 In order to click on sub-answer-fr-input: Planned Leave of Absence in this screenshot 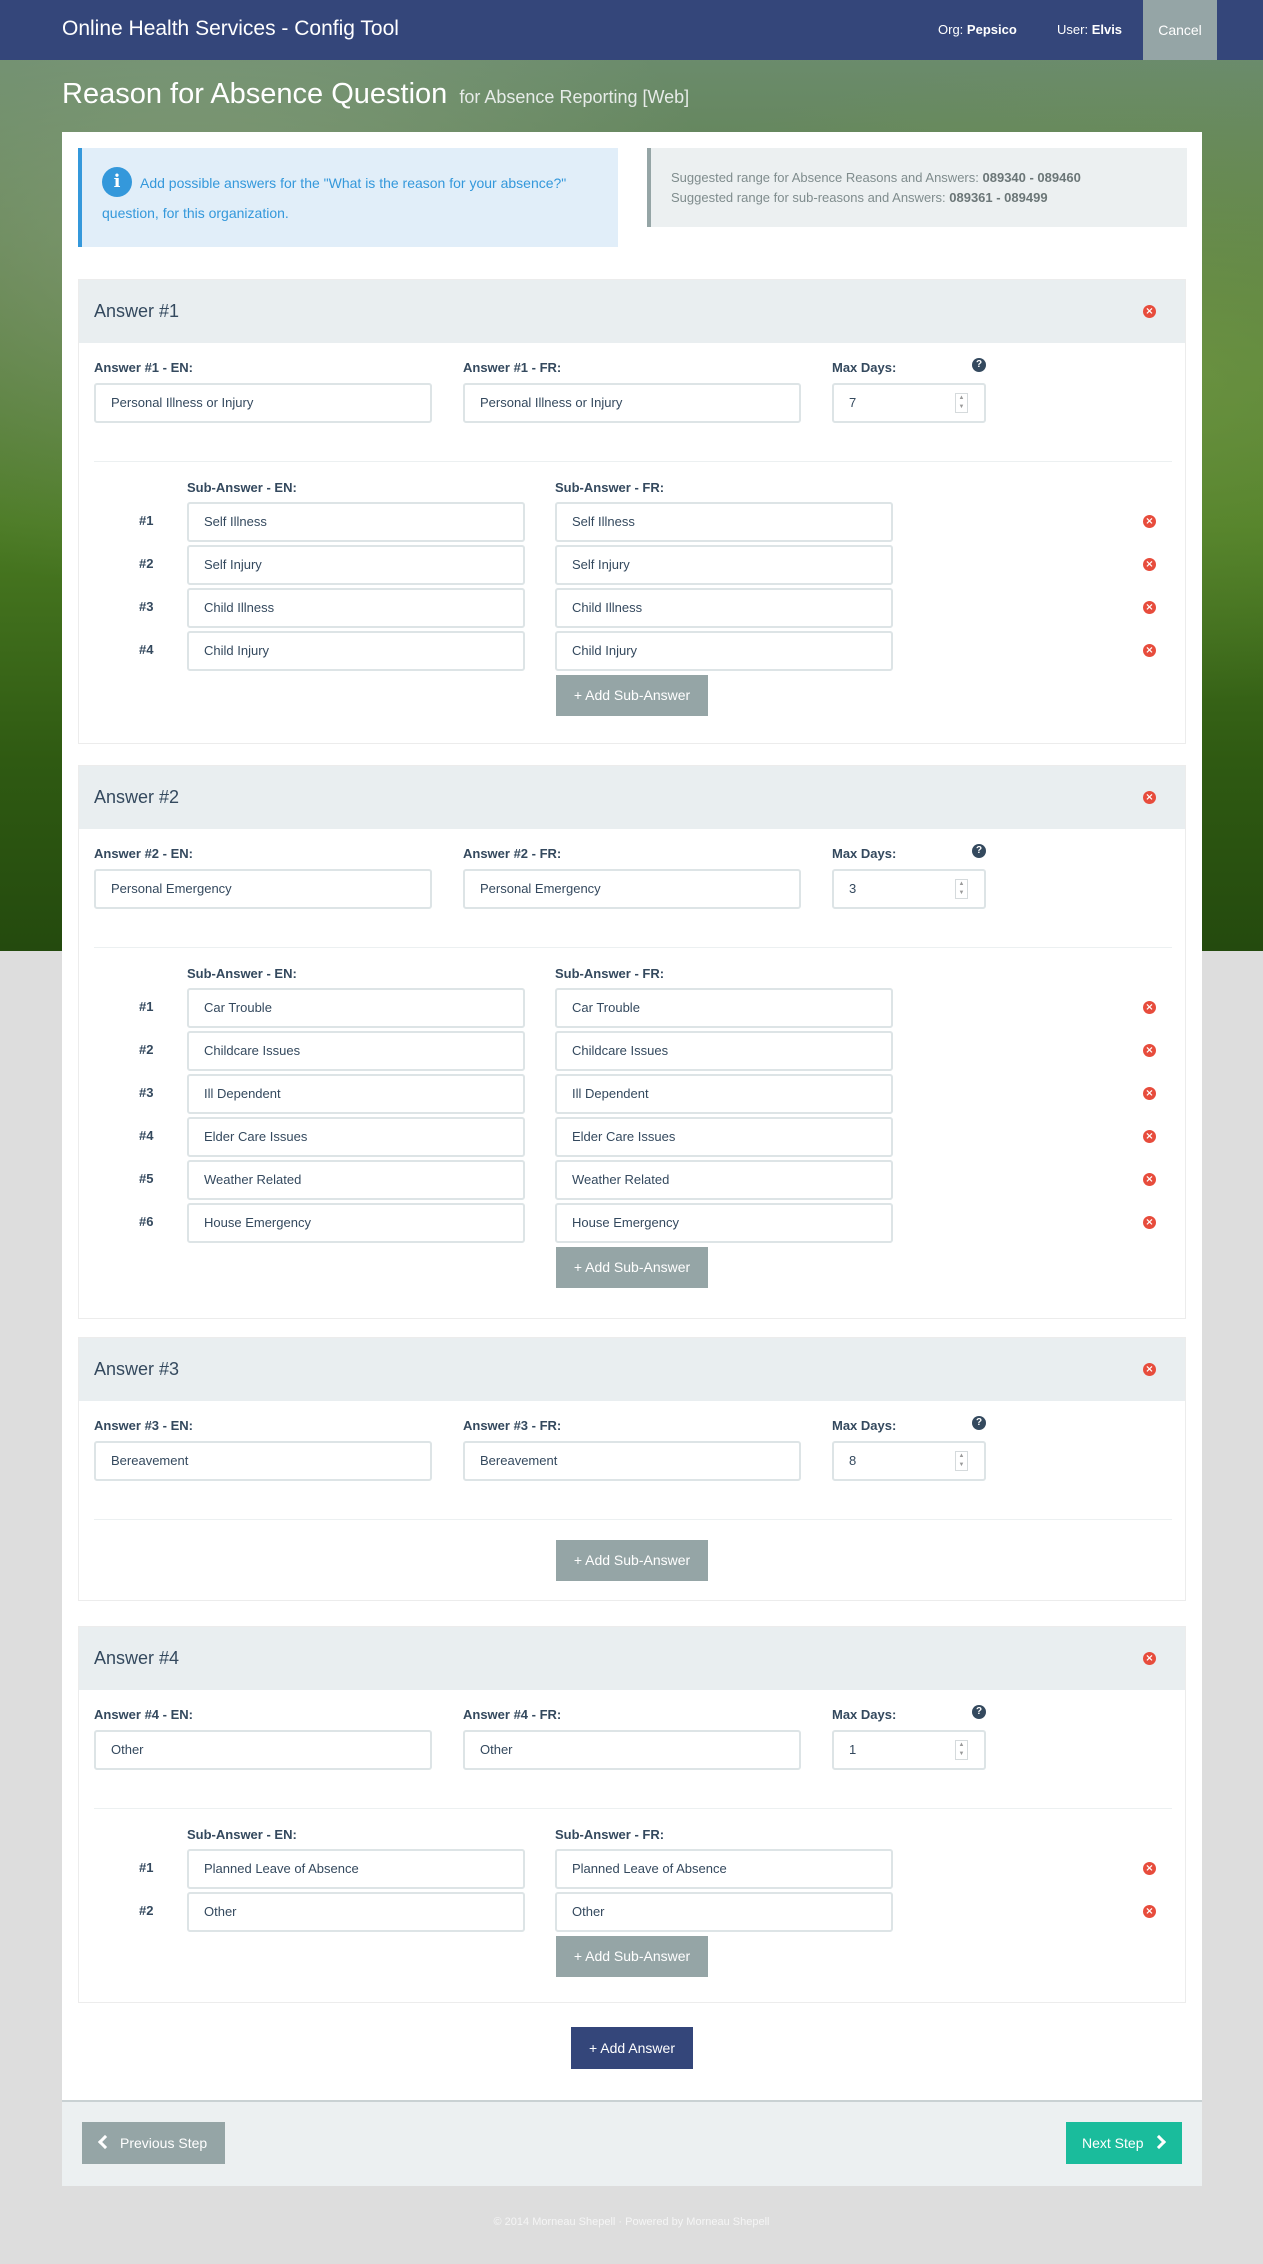, I will do `click(724, 1869)`.